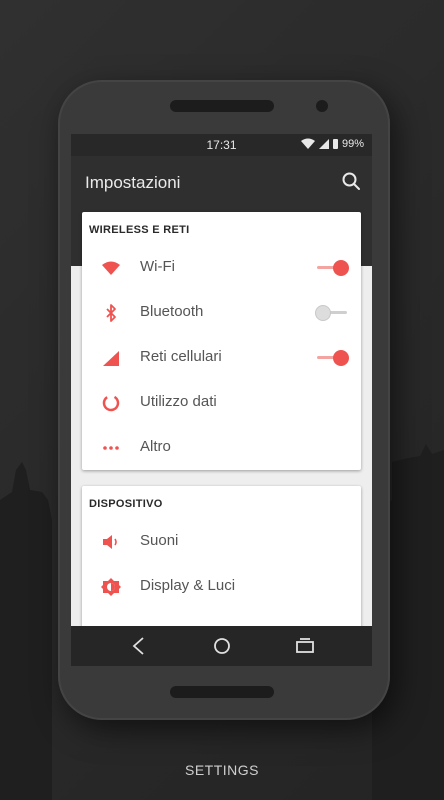 Image resolution: width=444 pixels, height=800 pixels. Describe the element at coordinates (332, 268) in the screenshot. I see `wifi-toggle` at that location.